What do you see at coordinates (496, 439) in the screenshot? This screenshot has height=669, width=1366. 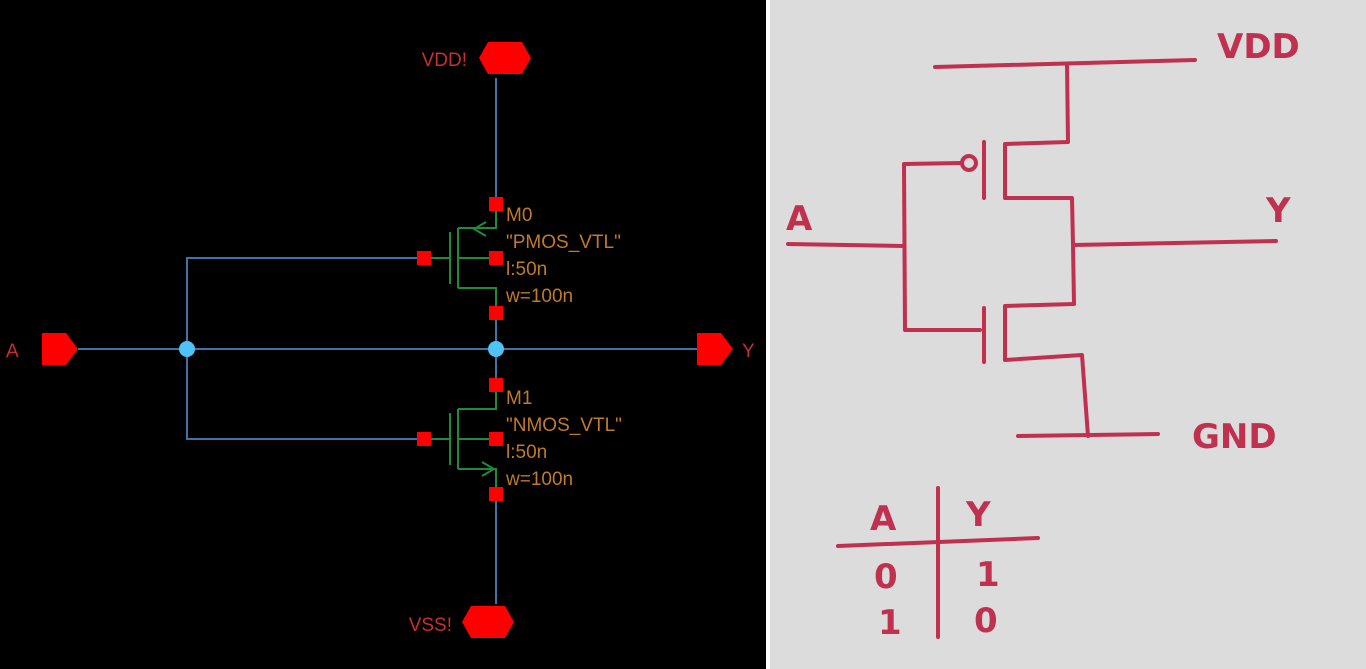 I see `nmos-bulk-terminal` at bounding box center [496, 439].